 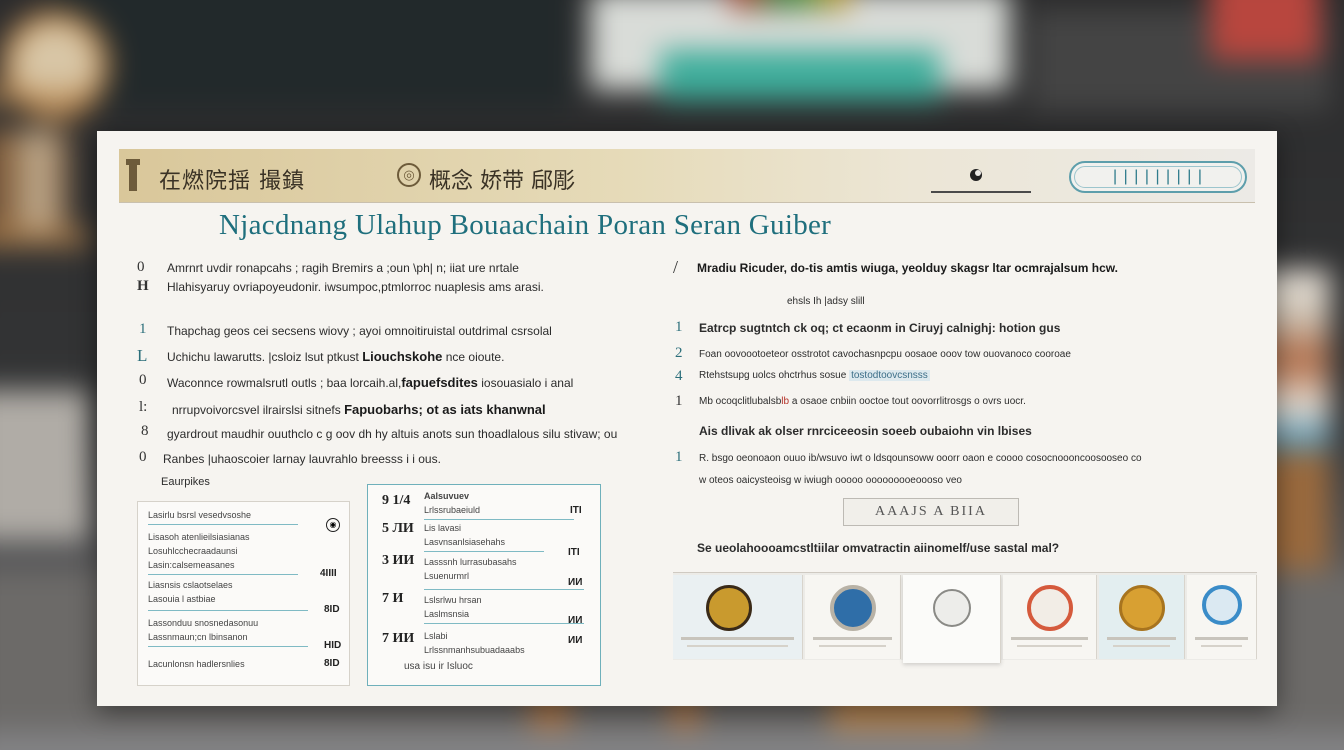 What do you see at coordinates (447, 614) in the screenshot?
I see `table-row: Laslmsnsia` at bounding box center [447, 614].